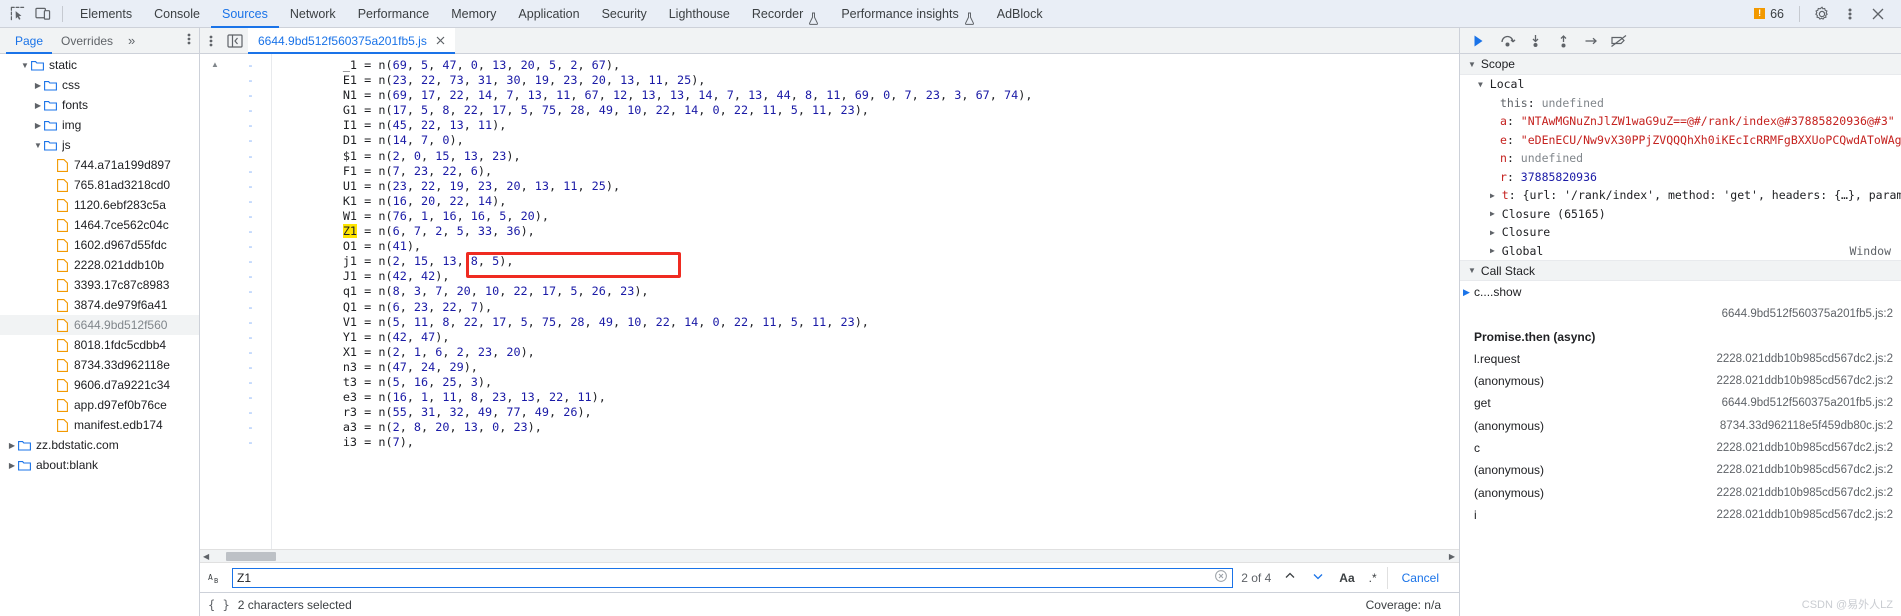  Describe the element at coordinates (1318, 577) in the screenshot. I see `chevron-down-icon` at that location.